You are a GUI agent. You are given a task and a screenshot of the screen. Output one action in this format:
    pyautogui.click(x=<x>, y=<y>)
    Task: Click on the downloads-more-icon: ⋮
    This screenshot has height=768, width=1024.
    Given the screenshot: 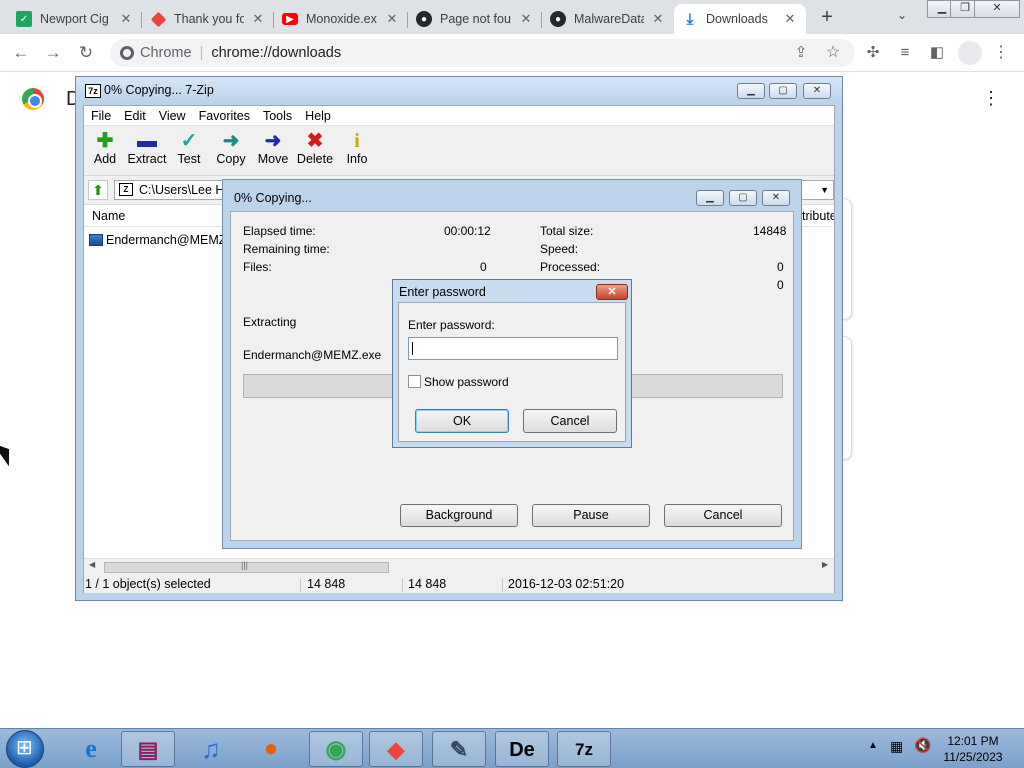 What is the action you would take?
    pyautogui.click(x=991, y=98)
    